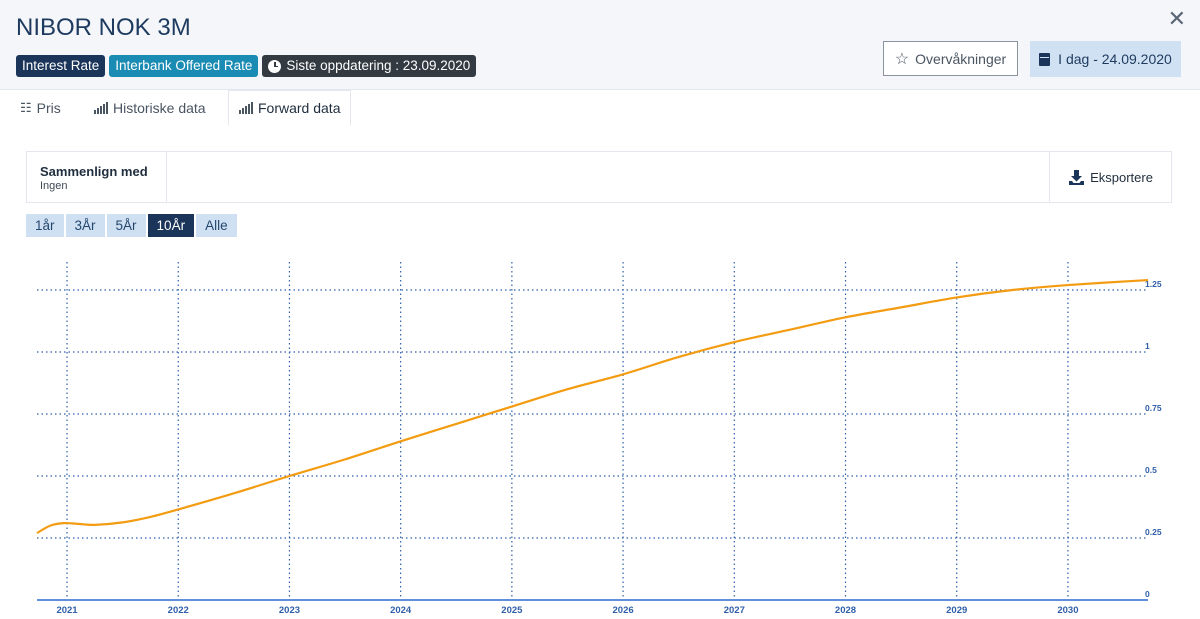 This screenshot has width=1200, height=619. I want to click on compare-selector: Sammenlign med Ingen, so click(97, 177).